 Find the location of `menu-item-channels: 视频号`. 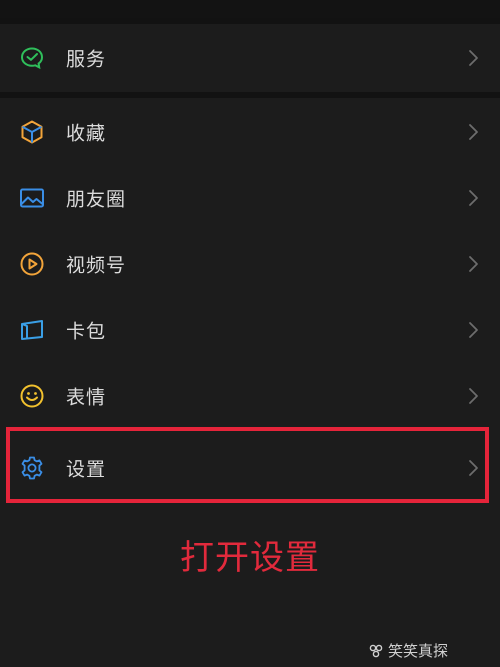

menu-item-channels: 视频号 is located at coordinates (250, 264).